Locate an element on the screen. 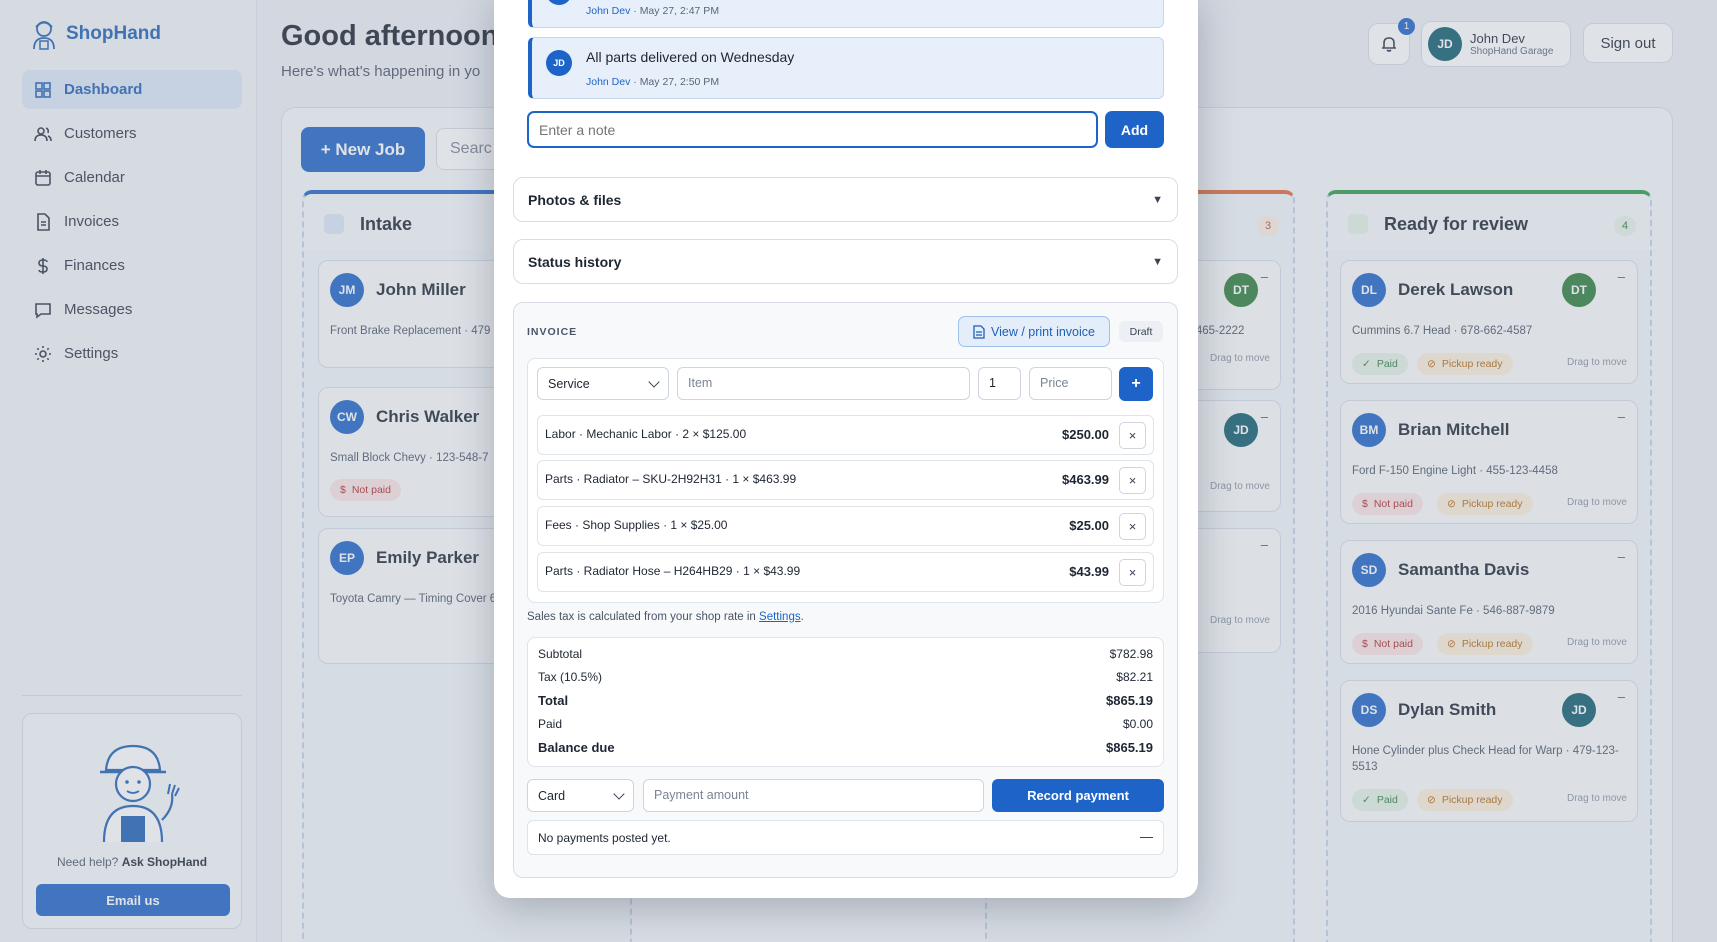 This screenshot has width=1717, height=942. total-row: Total $865.19 is located at coordinates (845, 700).